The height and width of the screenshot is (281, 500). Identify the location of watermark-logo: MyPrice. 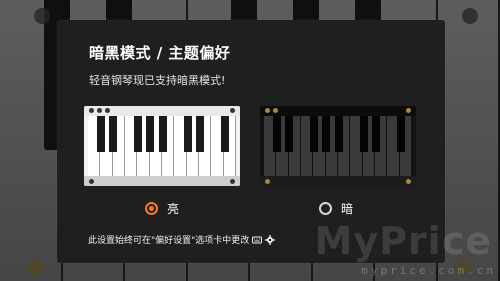
(403, 241).